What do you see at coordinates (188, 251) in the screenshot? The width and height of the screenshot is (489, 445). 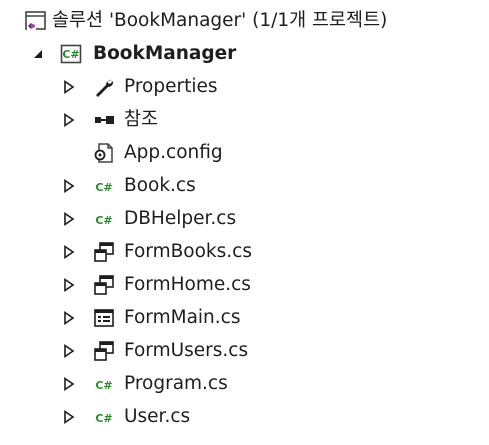 I see `item-label: FormBooks.cs` at bounding box center [188, 251].